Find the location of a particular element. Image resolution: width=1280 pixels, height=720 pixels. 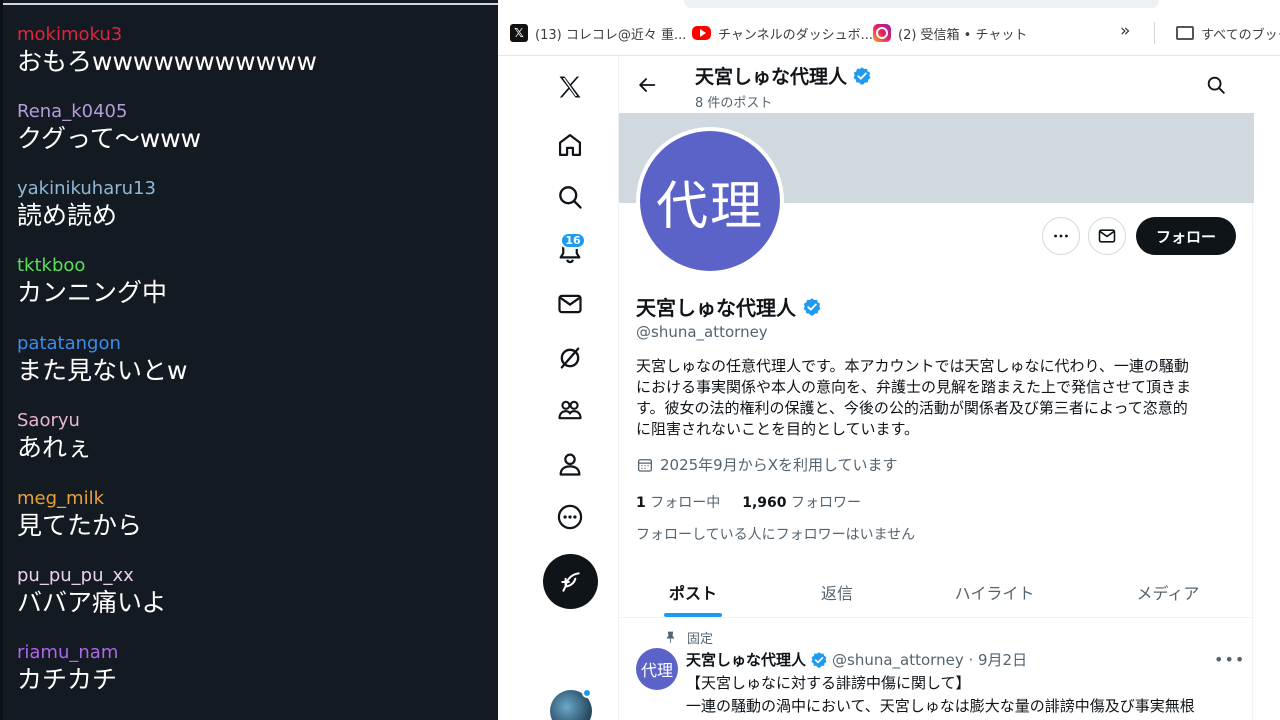

bookmarks-overflow-icon: » is located at coordinates (1125, 31).